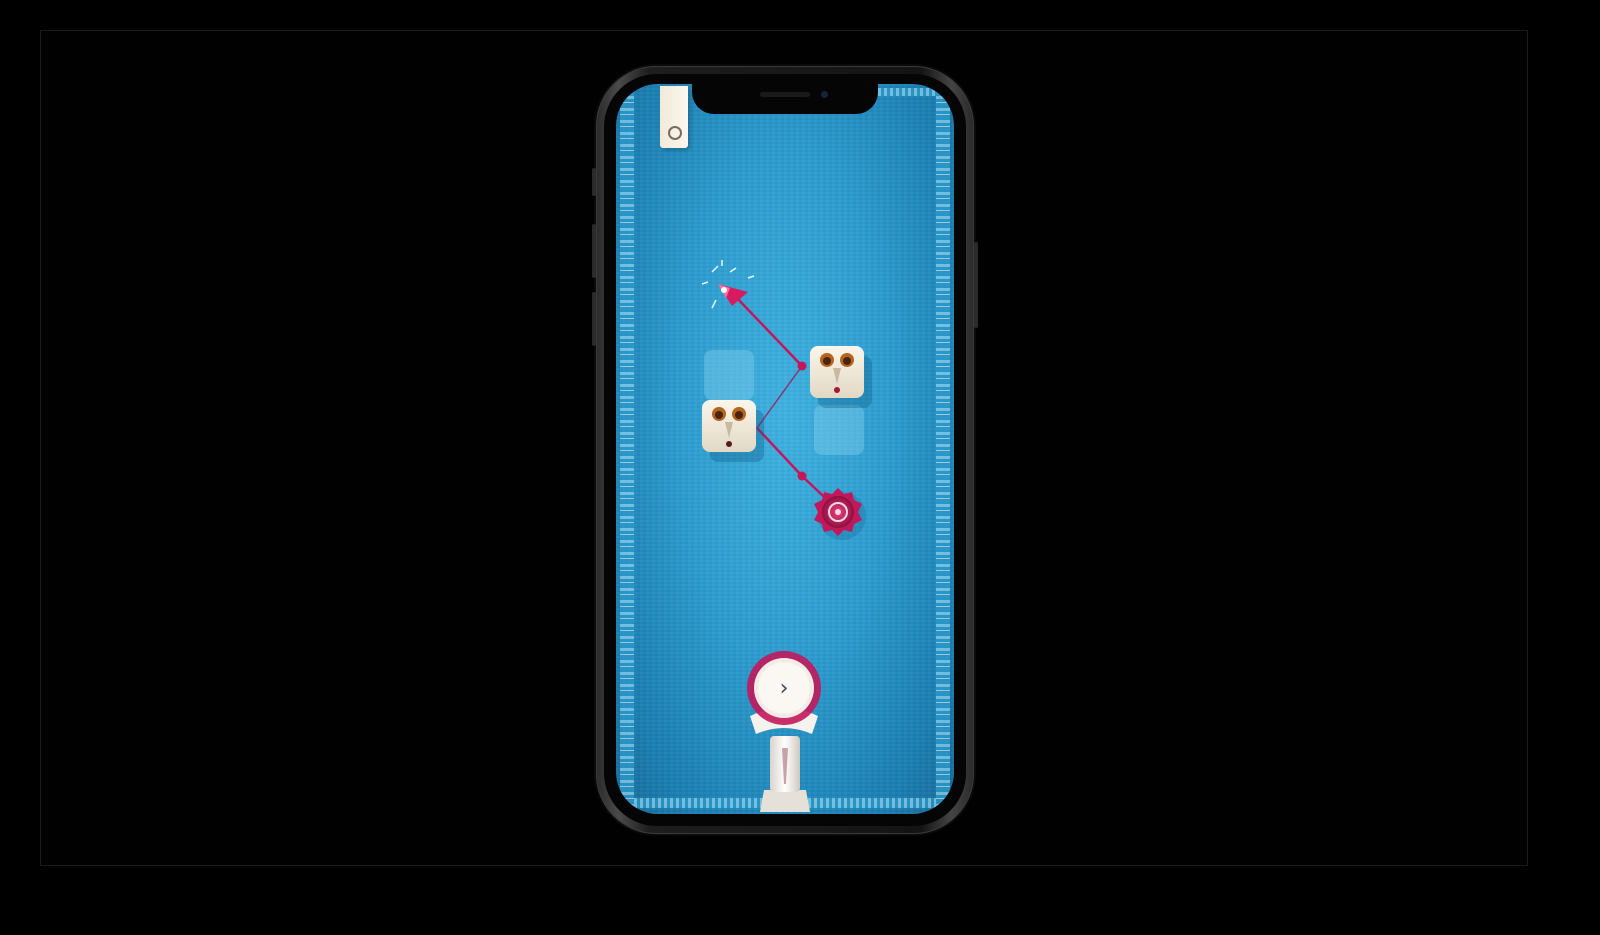 The width and height of the screenshot is (1600, 935). What do you see at coordinates (675, 133) in the screenshot?
I see `pause-ring-icon` at bounding box center [675, 133].